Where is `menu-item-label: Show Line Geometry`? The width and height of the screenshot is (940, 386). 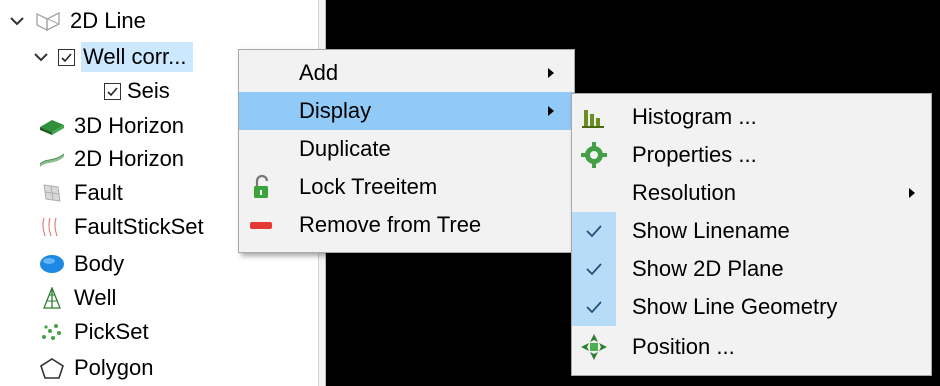 menu-item-label: Show Line Geometry is located at coordinates (735, 306).